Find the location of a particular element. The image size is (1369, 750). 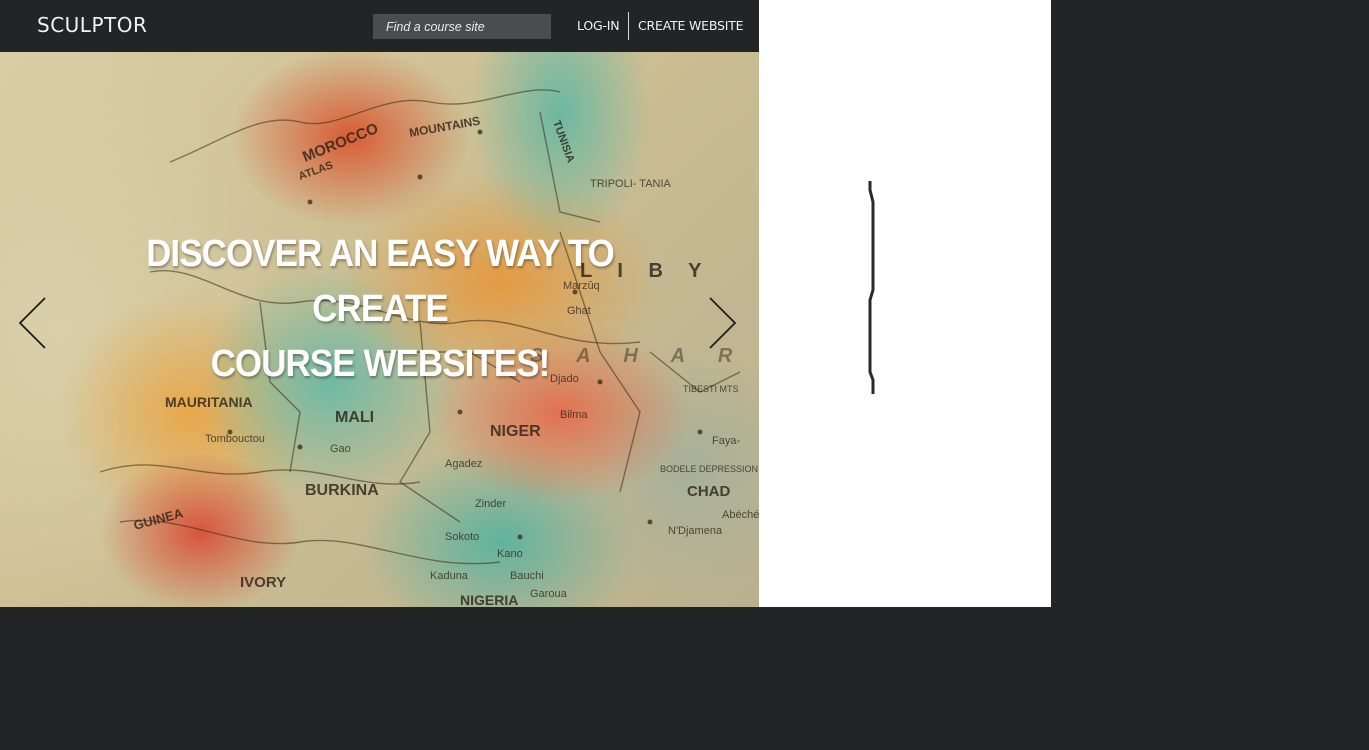

map-label-atlas: ATLAS is located at coordinates (316, 171).